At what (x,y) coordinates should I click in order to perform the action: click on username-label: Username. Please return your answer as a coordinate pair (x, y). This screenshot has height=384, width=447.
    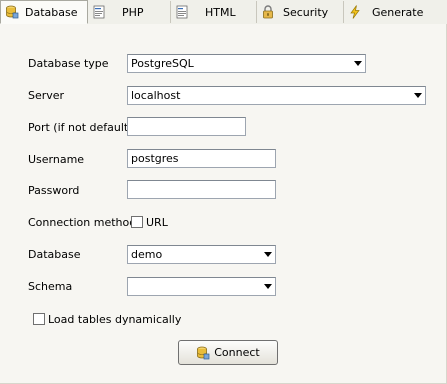
    Looking at the image, I should click on (56, 159).